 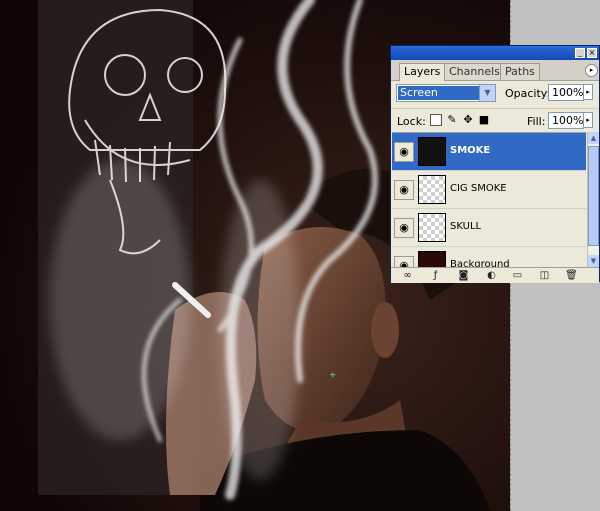 What do you see at coordinates (487, 93) in the screenshot?
I see `chevron-down-icon: ▼` at bounding box center [487, 93].